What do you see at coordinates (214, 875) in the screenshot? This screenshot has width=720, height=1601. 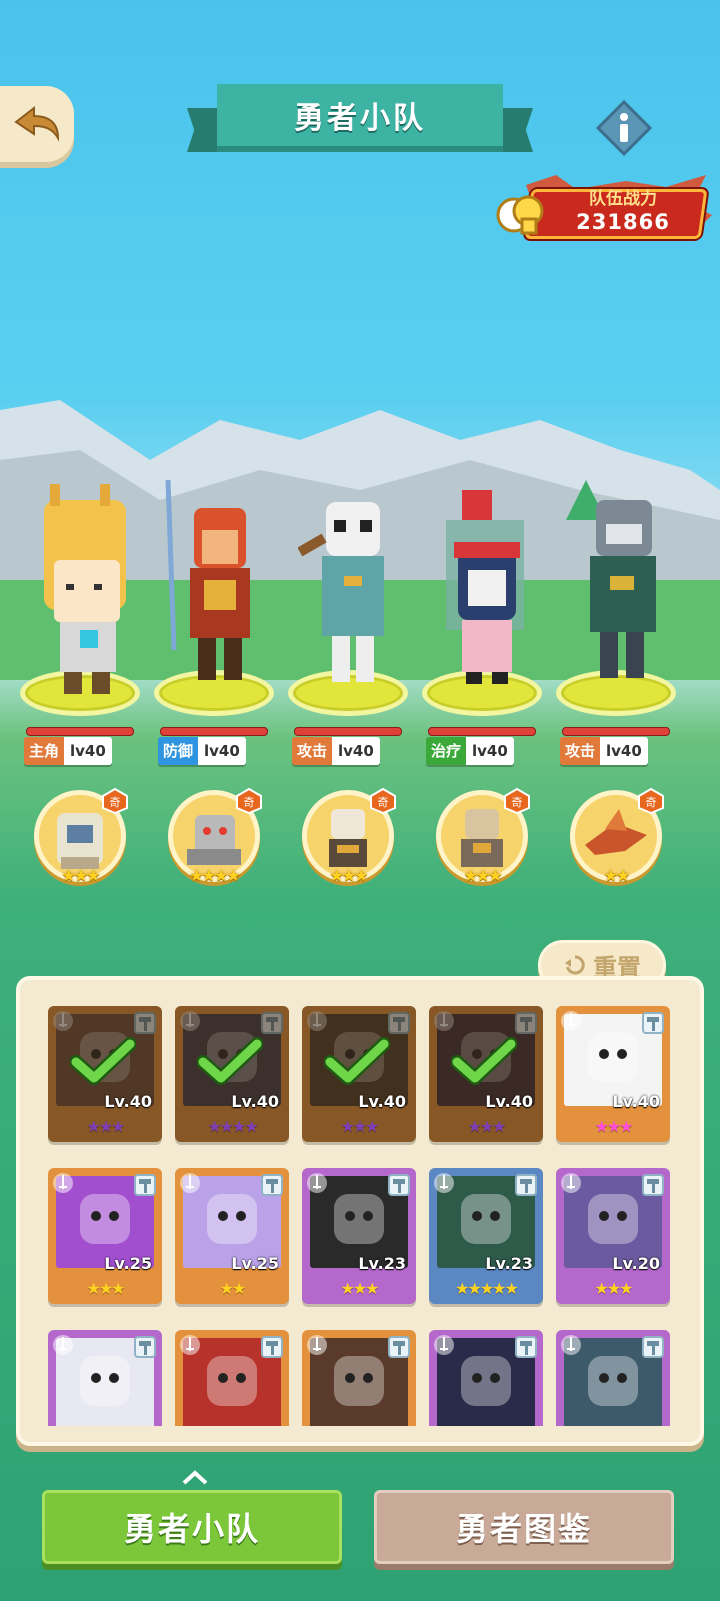 I see `pet-stars: ★★★★` at bounding box center [214, 875].